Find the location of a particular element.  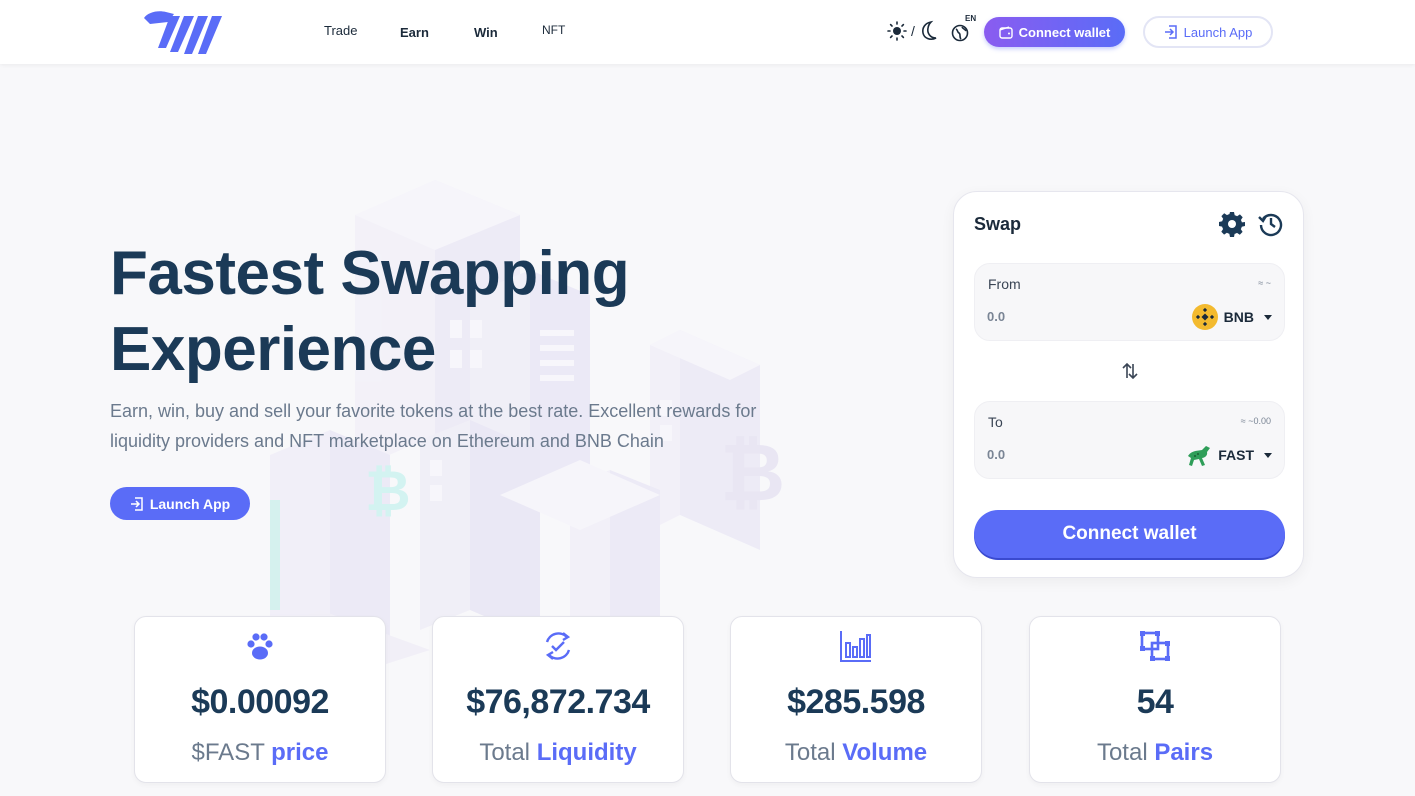

refresh-check-icon is located at coordinates (558, 646).